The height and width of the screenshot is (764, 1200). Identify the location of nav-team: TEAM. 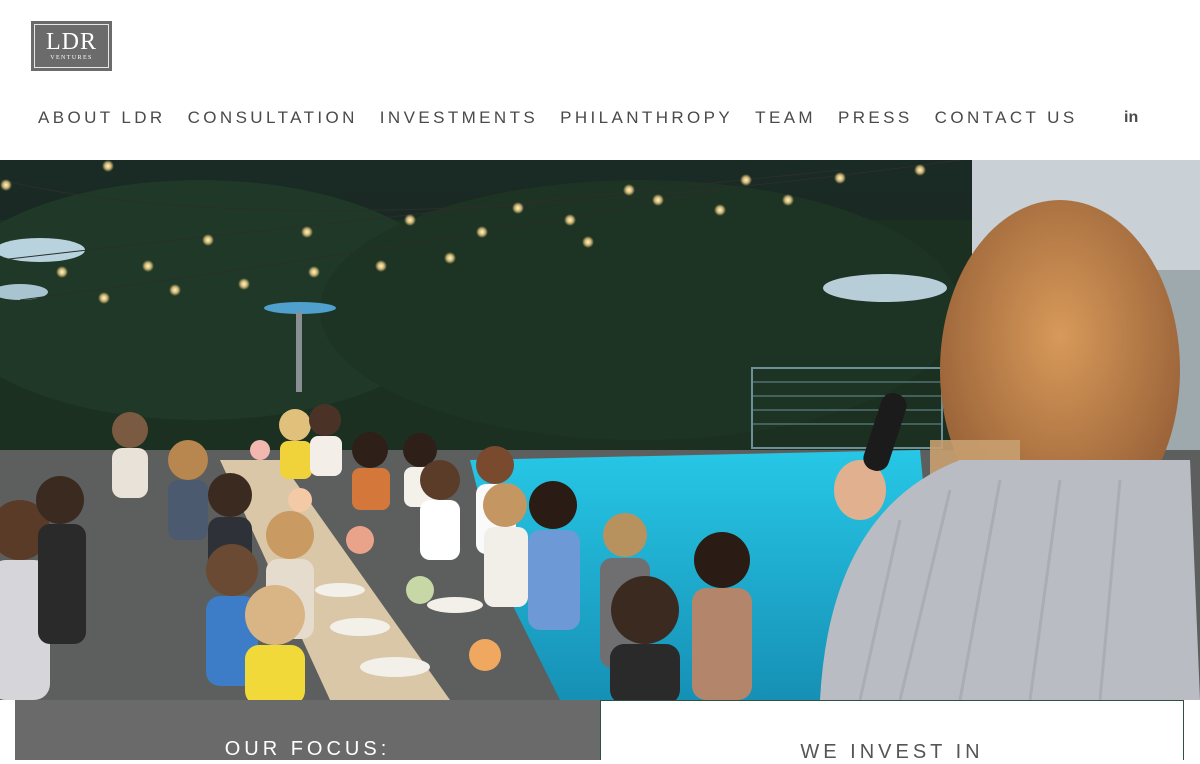
(785, 118).